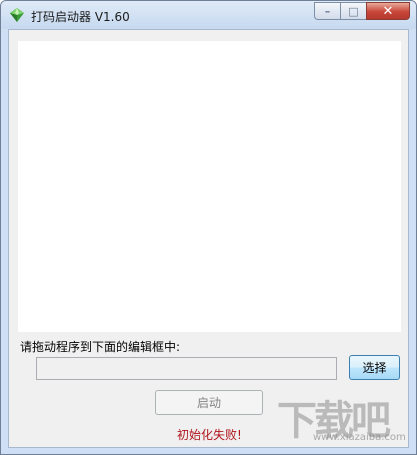  Describe the element at coordinates (209, 435) in the screenshot. I see `status-message: 初始化失败!` at that location.